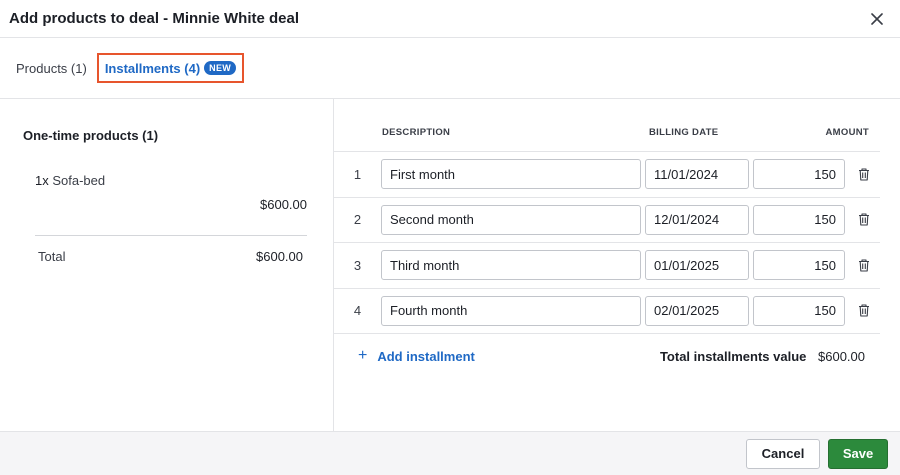 The width and height of the screenshot is (900, 475). I want to click on summary-total: Total $600.00, so click(178, 250).